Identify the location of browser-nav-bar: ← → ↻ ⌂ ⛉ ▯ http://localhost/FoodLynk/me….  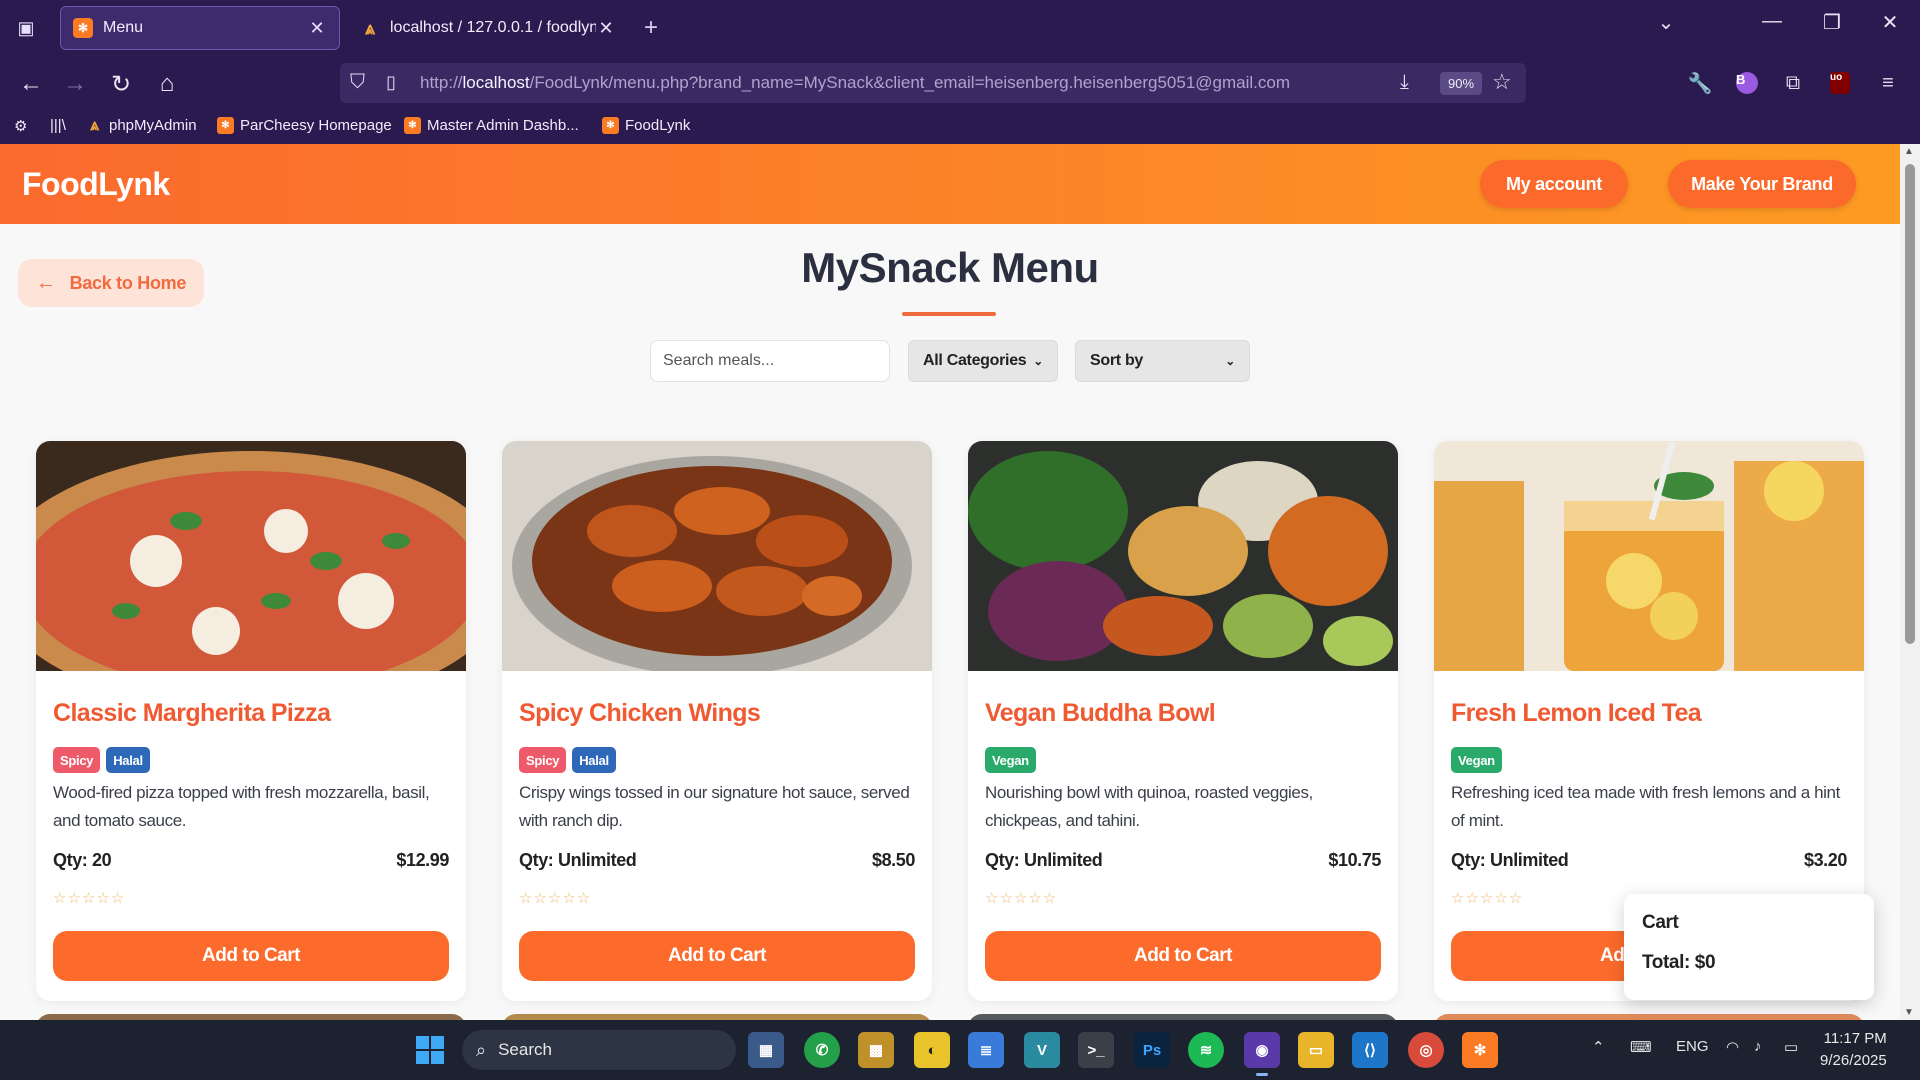
(960, 83).